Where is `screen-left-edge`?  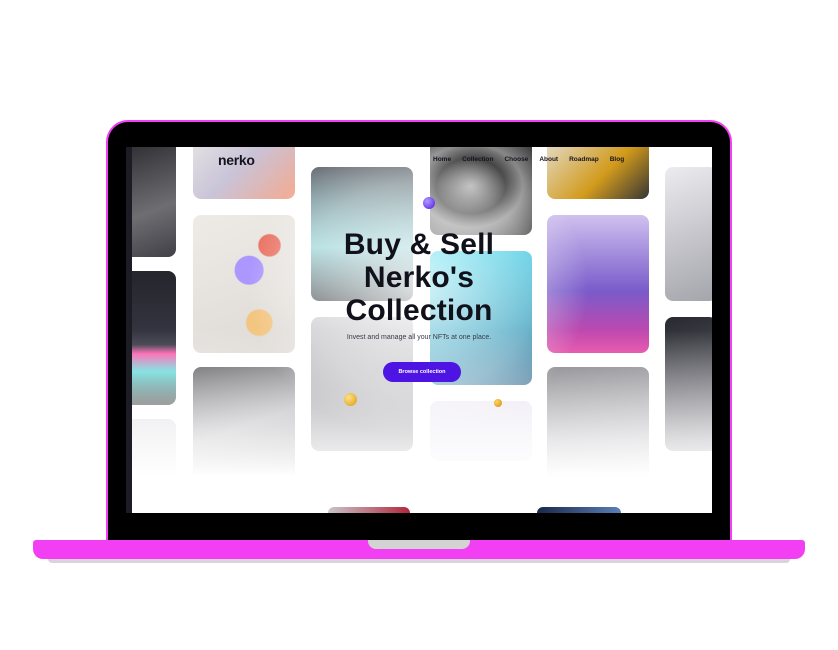
screen-left-edge is located at coordinates (129, 330).